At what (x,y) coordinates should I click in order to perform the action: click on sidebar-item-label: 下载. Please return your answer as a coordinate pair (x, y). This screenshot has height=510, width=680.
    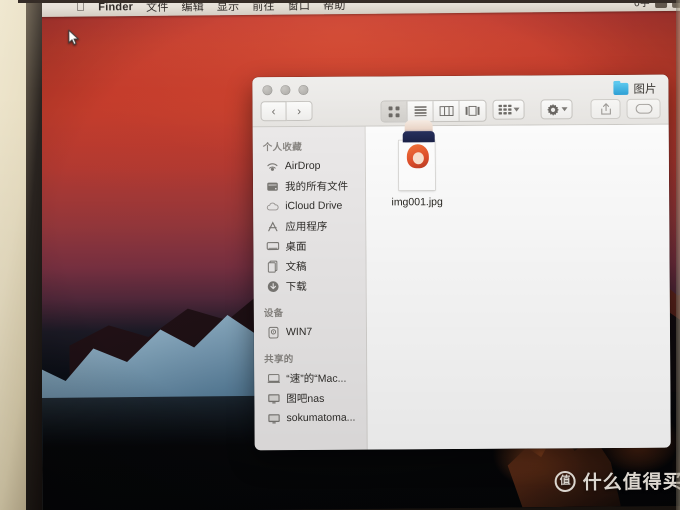
    Looking at the image, I should click on (296, 286).